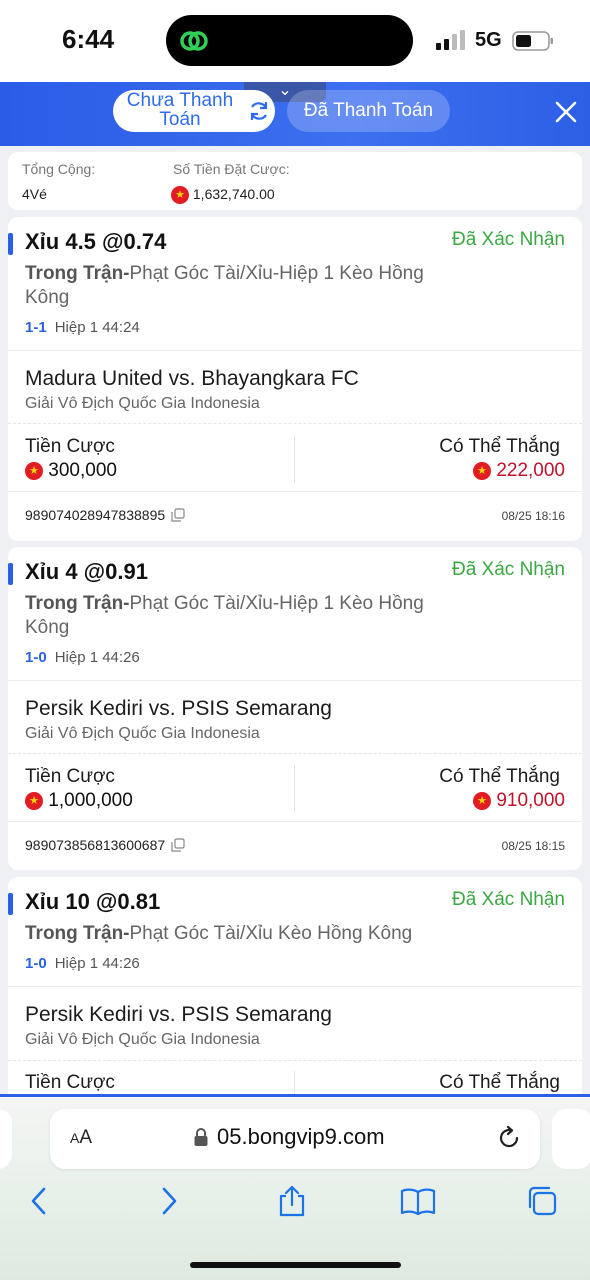 This screenshot has width=590, height=1280. I want to click on stake-total-value: ★ 1,632,740.00, so click(223, 195).